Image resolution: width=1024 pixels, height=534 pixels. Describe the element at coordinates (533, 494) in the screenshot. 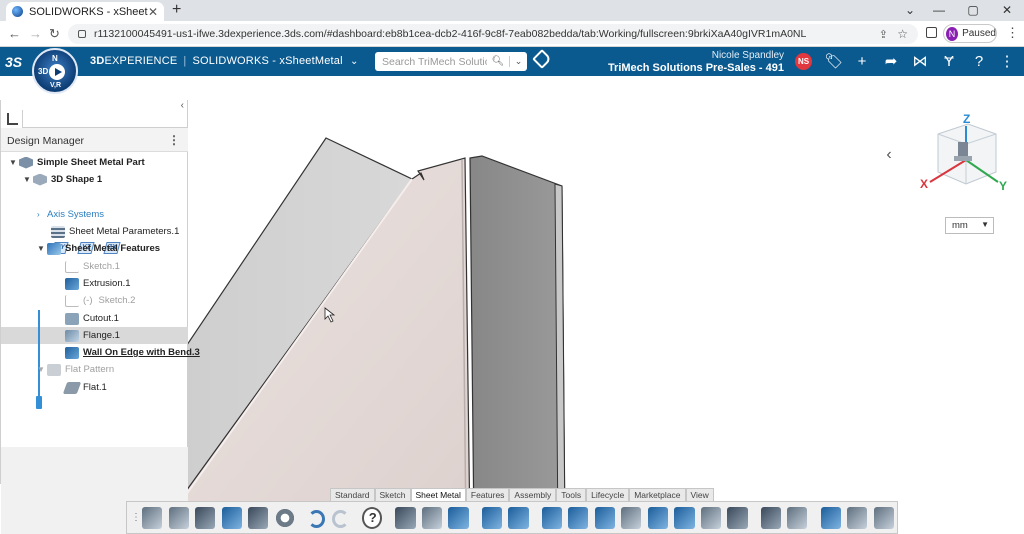

I see `tab-assembly: Assembly` at that location.